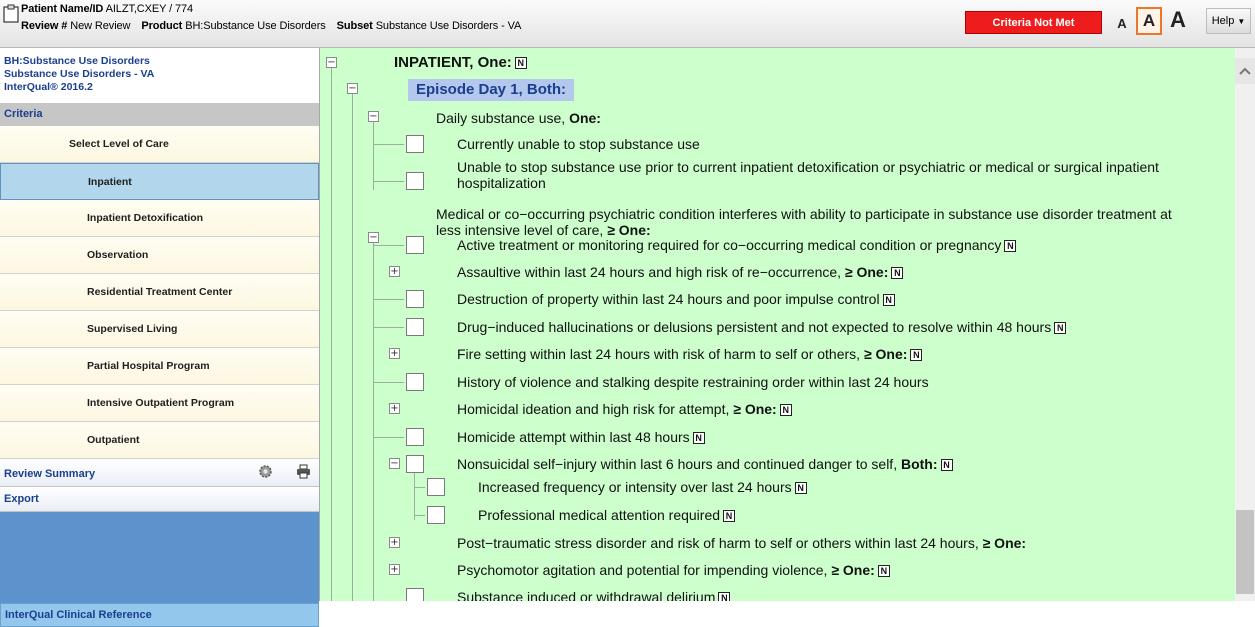  What do you see at coordinates (599, 515) in the screenshot?
I see `item-label: Professional medical attention required` at bounding box center [599, 515].